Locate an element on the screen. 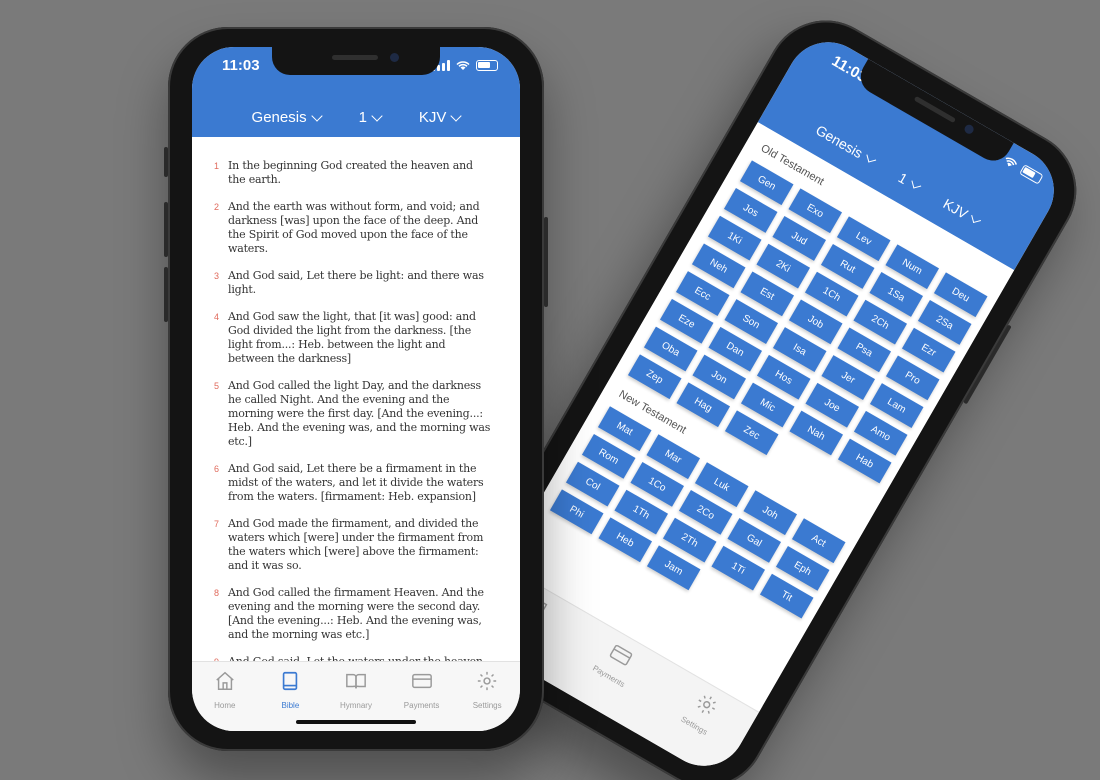  tab-label: Home is located at coordinates (225, 705).